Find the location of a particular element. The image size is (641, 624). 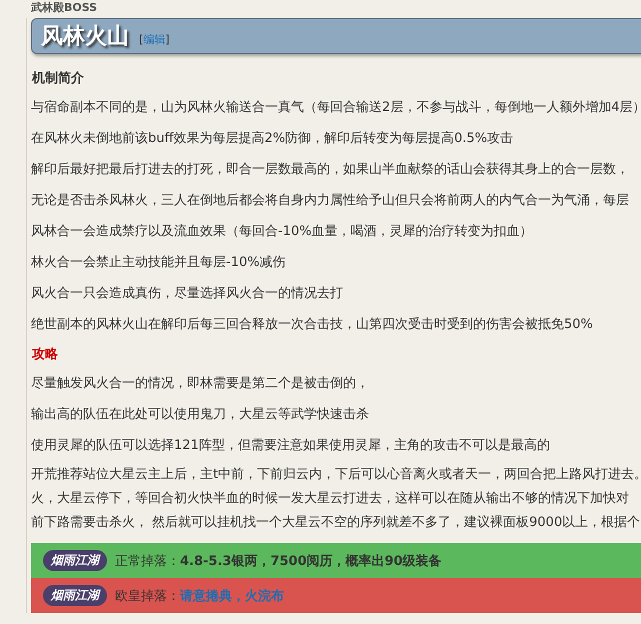

drop-label: 正常掉落： is located at coordinates (147, 561).